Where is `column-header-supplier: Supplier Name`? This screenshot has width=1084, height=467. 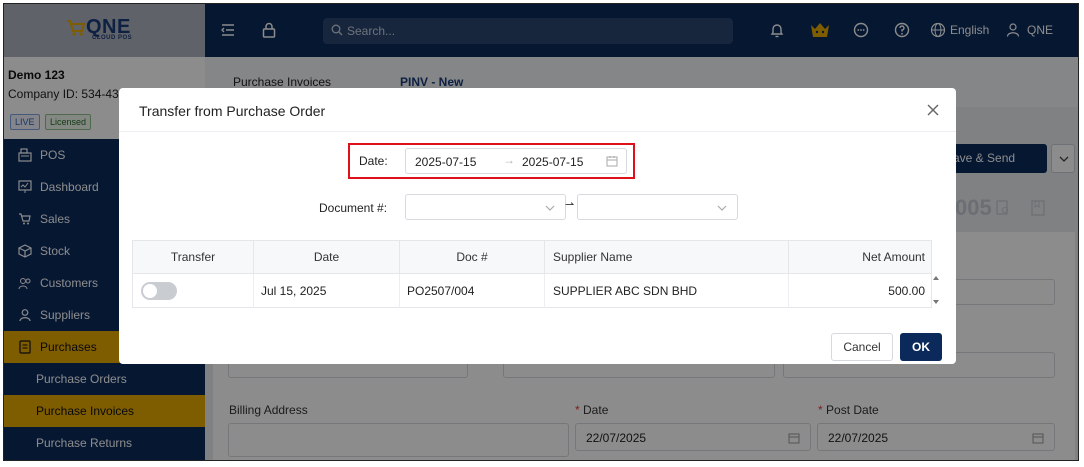 column-header-supplier: Supplier Name is located at coordinates (667, 257).